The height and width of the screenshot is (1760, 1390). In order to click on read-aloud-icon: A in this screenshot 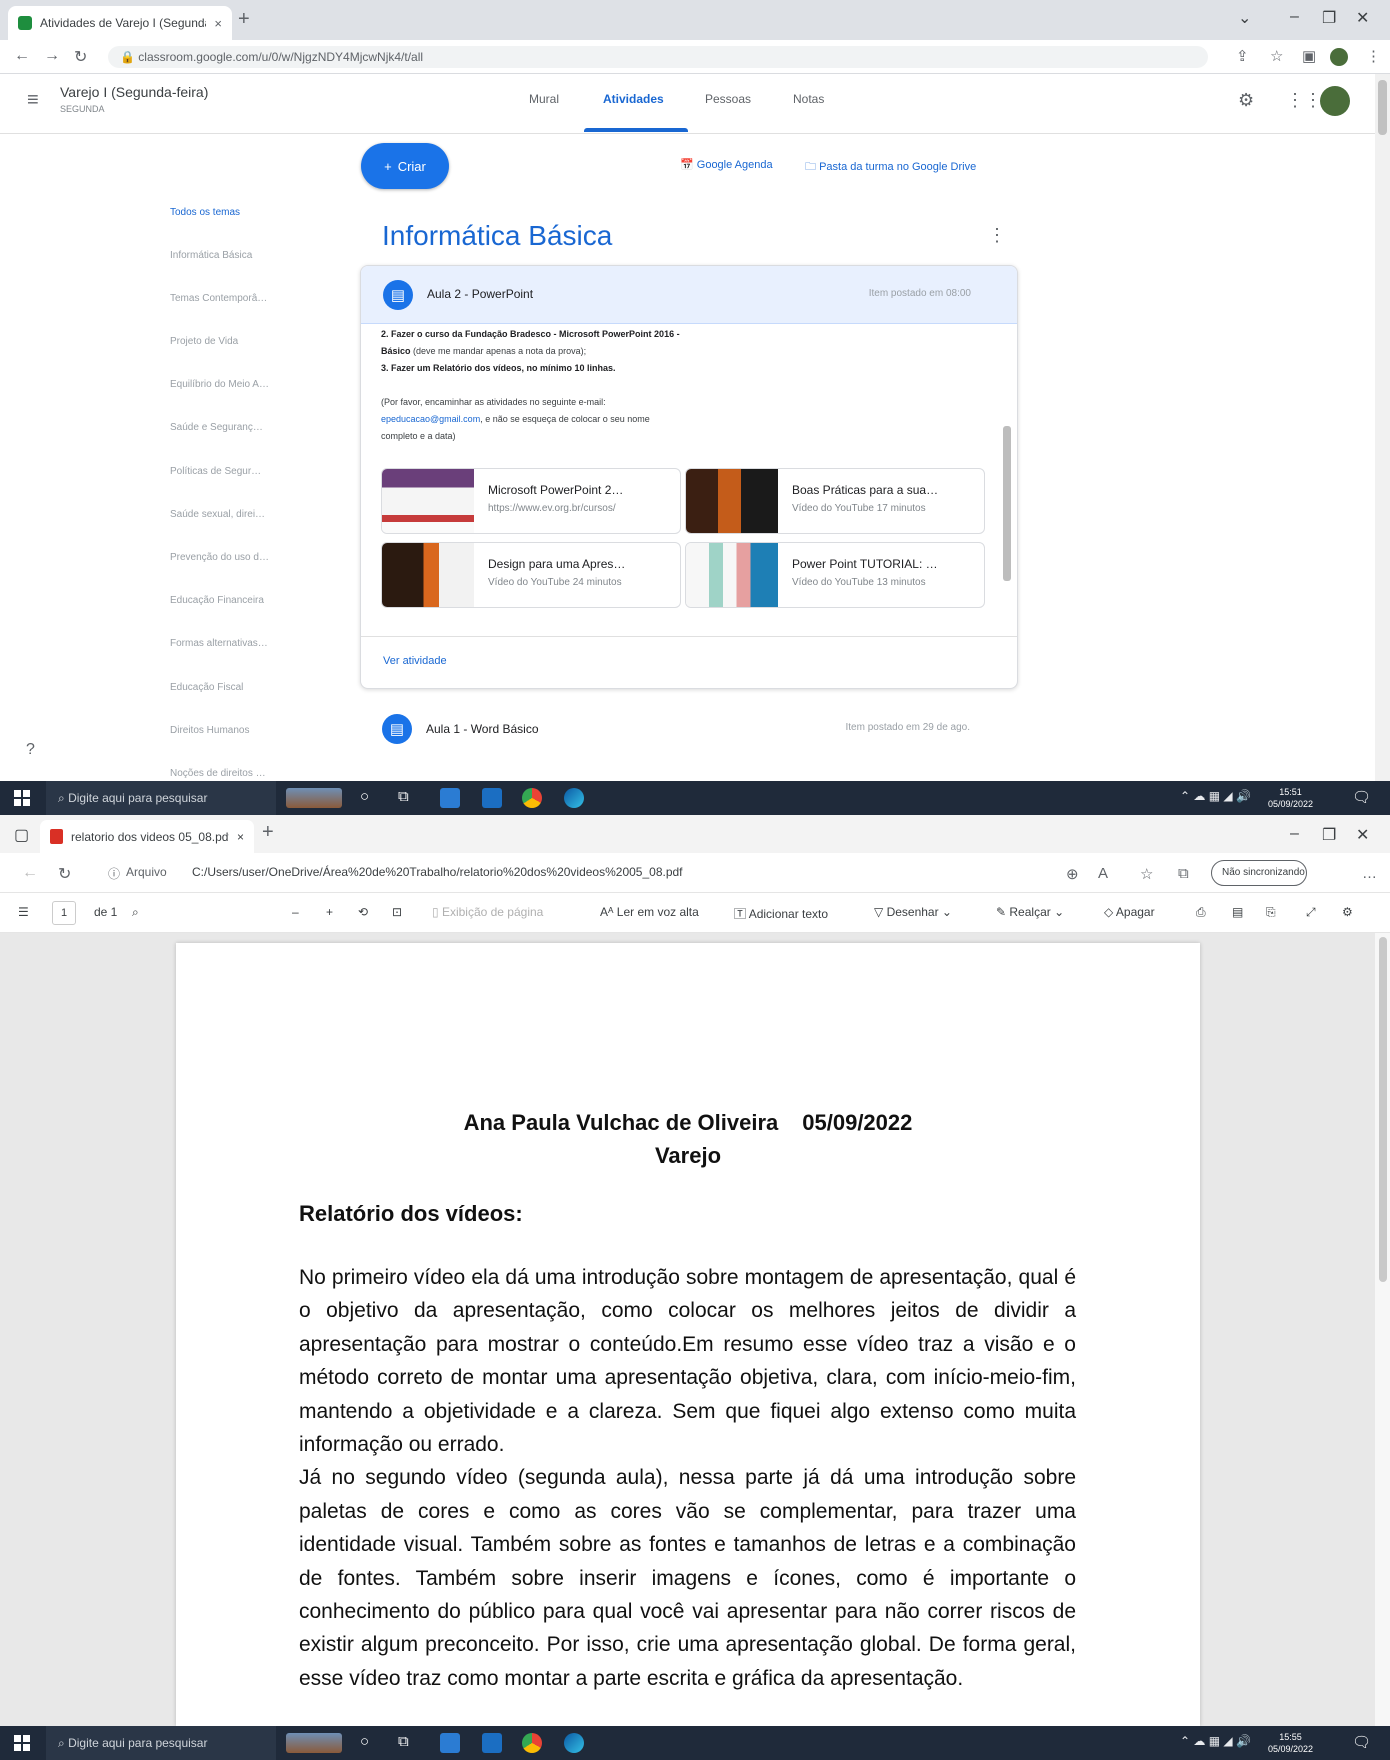, I will do `click(1103, 873)`.